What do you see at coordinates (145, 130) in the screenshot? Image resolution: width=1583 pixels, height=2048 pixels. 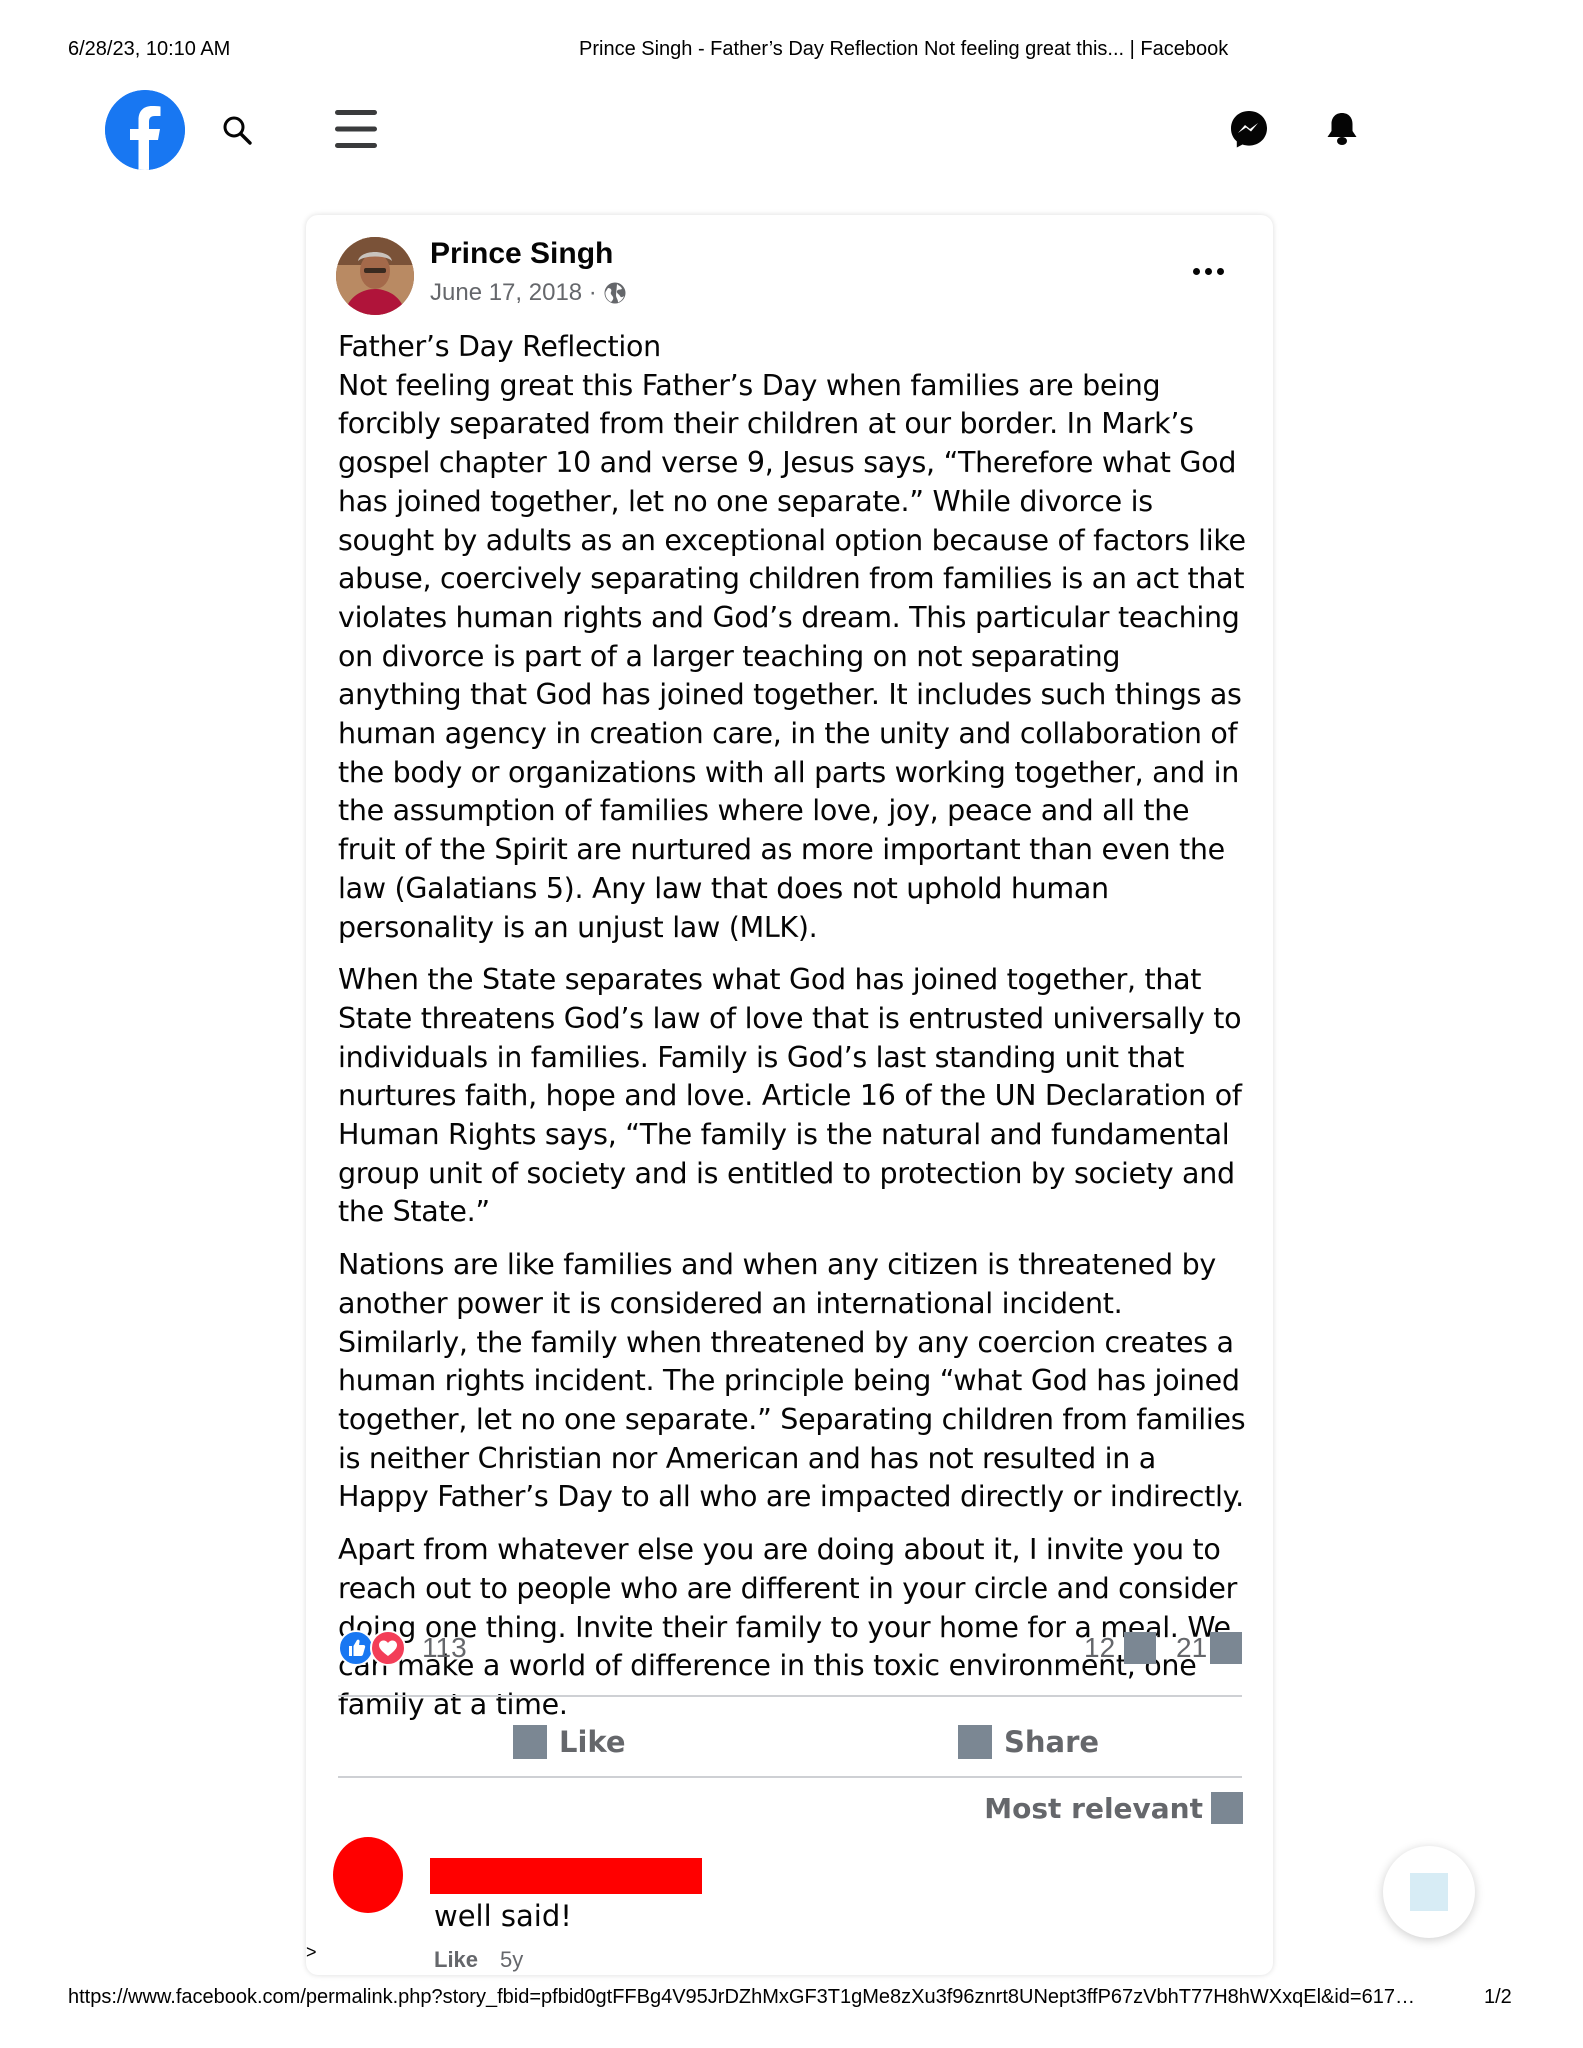 I see `facebook-logo` at bounding box center [145, 130].